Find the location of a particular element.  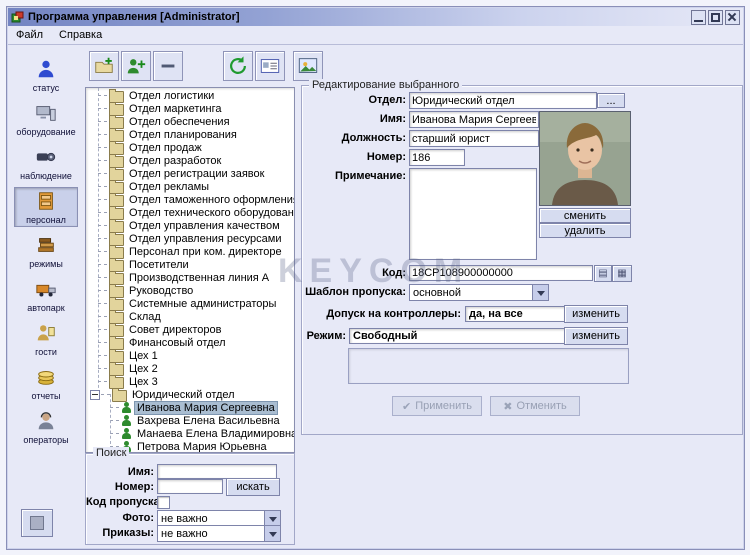

tree-item-department: Отдел управления ресурсами is located at coordinates (190, 238).